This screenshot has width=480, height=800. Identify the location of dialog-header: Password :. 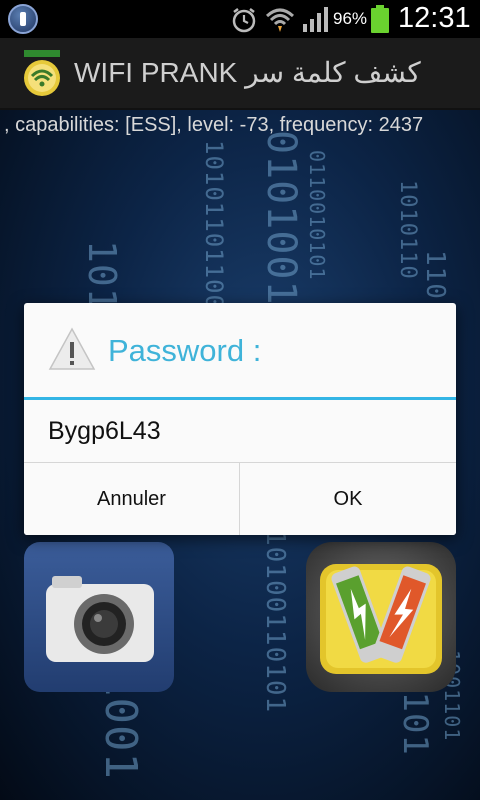
(240, 351).